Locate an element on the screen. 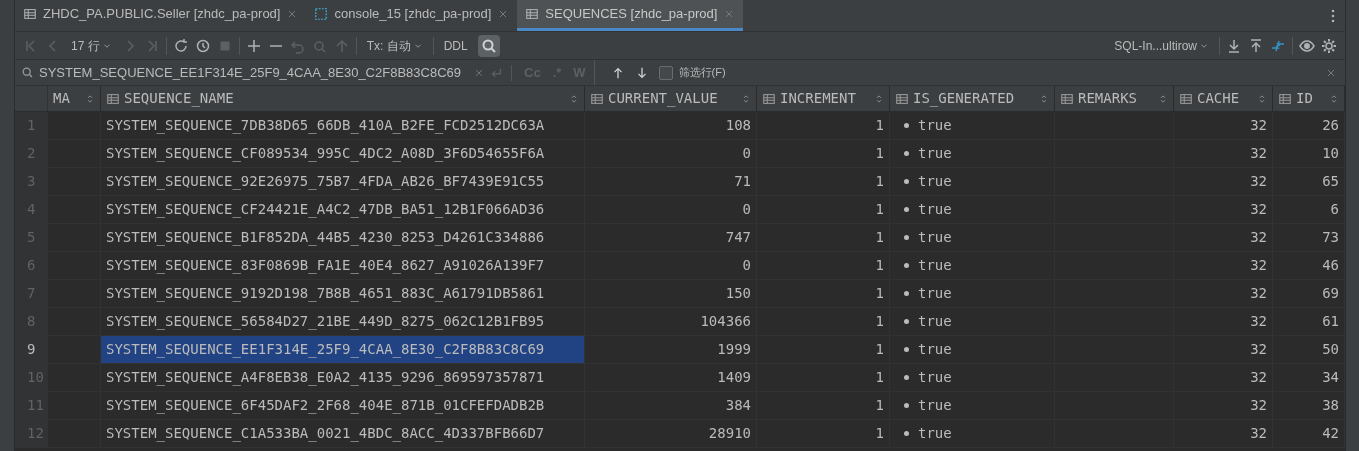 The height and width of the screenshot is (451, 1359). column-header: SEQUENCE_NAME is located at coordinates (343, 98).